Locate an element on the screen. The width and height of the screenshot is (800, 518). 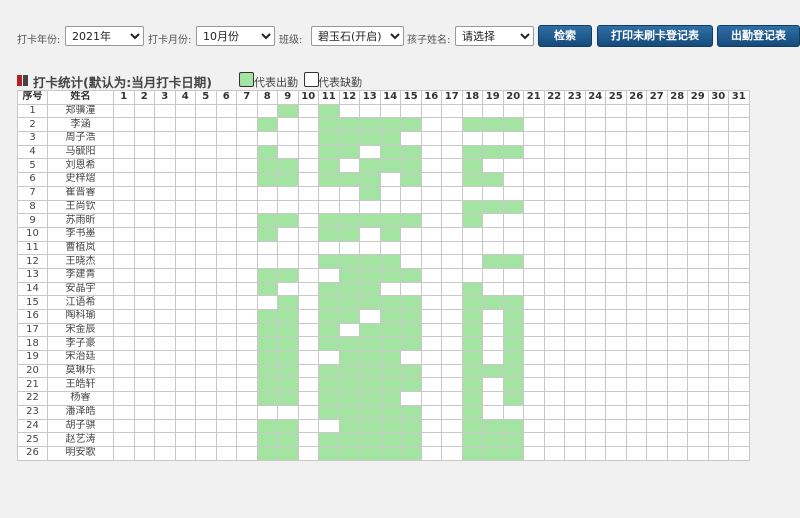
month-select: 10月份 is located at coordinates (235, 36).